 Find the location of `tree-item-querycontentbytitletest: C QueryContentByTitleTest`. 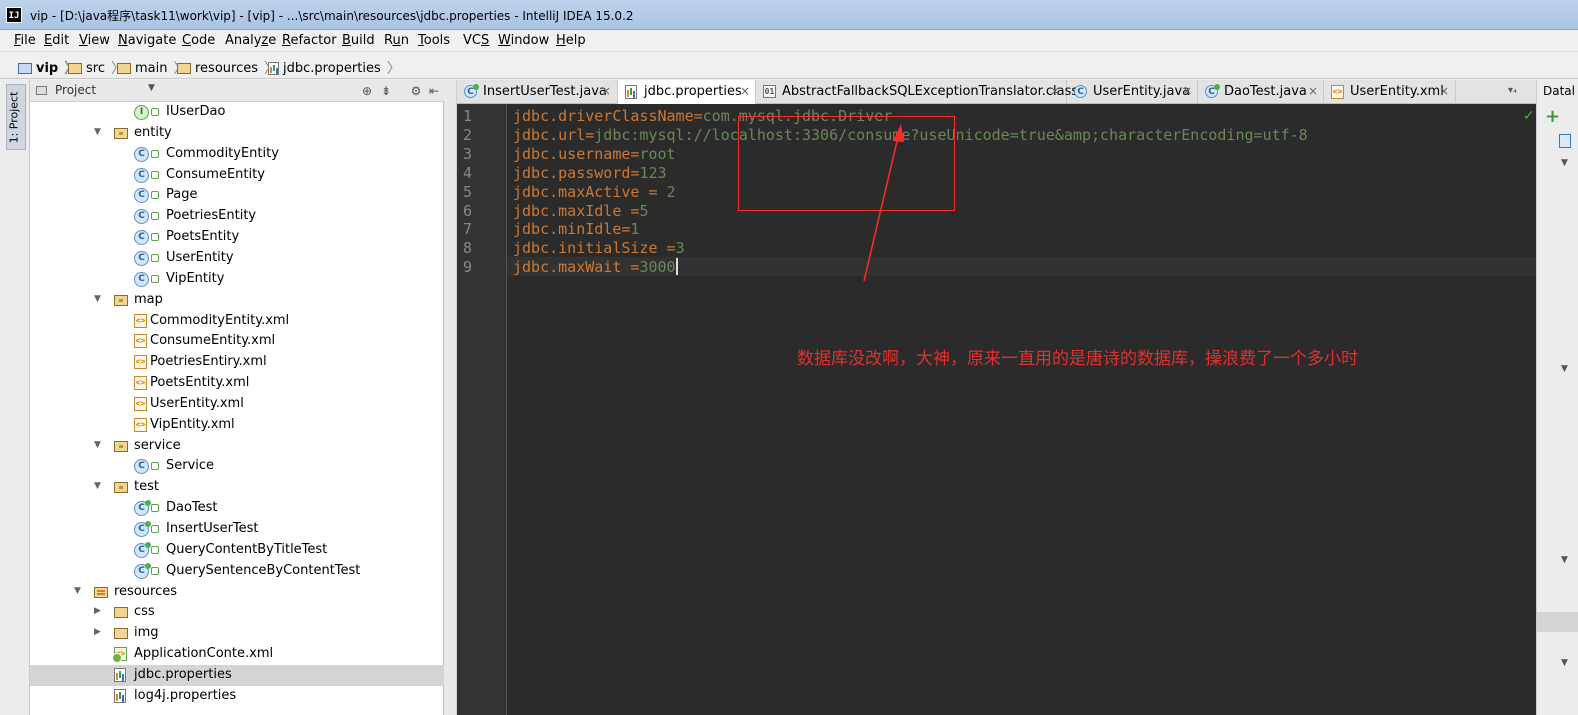

tree-item-querycontentbytitletest: C QueryContentByTitleTest is located at coordinates (237, 550).